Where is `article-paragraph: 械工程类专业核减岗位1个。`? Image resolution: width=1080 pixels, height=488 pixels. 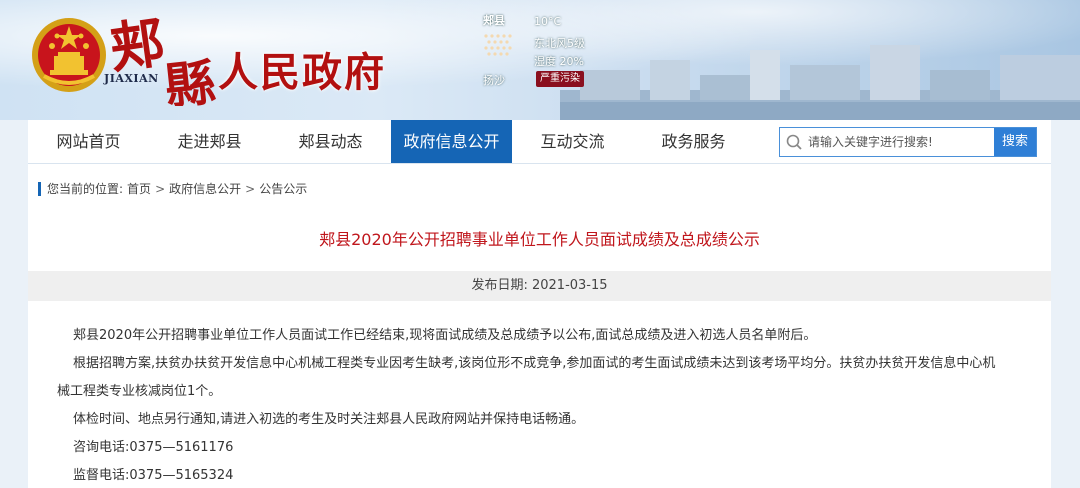
article-paragraph: 械工程类专业核减岗位1个。 is located at coordinates (139, 391).